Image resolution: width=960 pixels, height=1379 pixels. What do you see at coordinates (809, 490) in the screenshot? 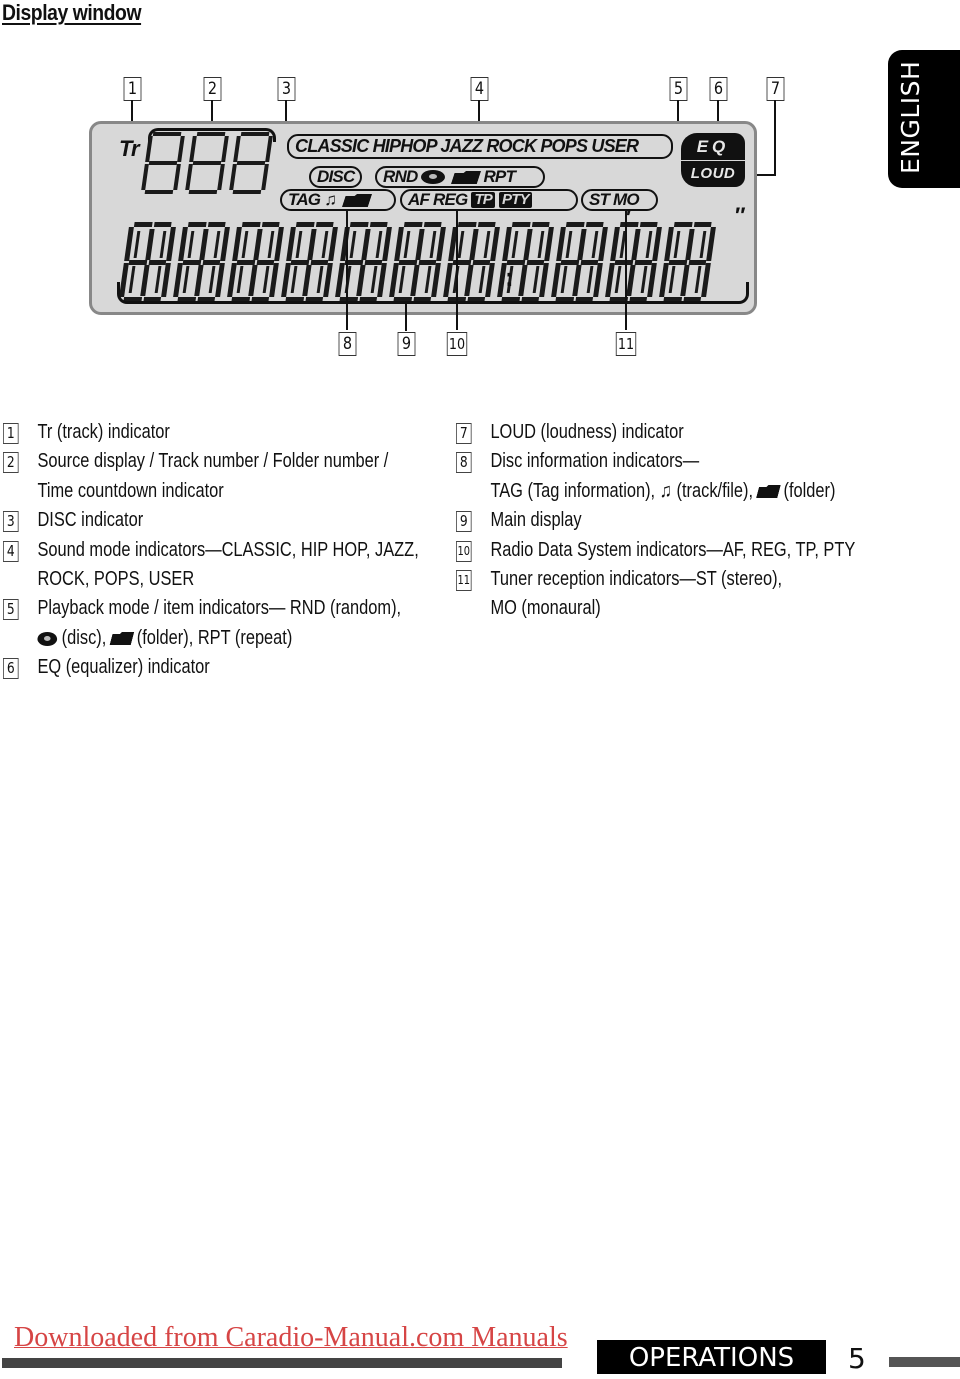
I see `folder-text: (folder)` at bounding box center [809, 490].